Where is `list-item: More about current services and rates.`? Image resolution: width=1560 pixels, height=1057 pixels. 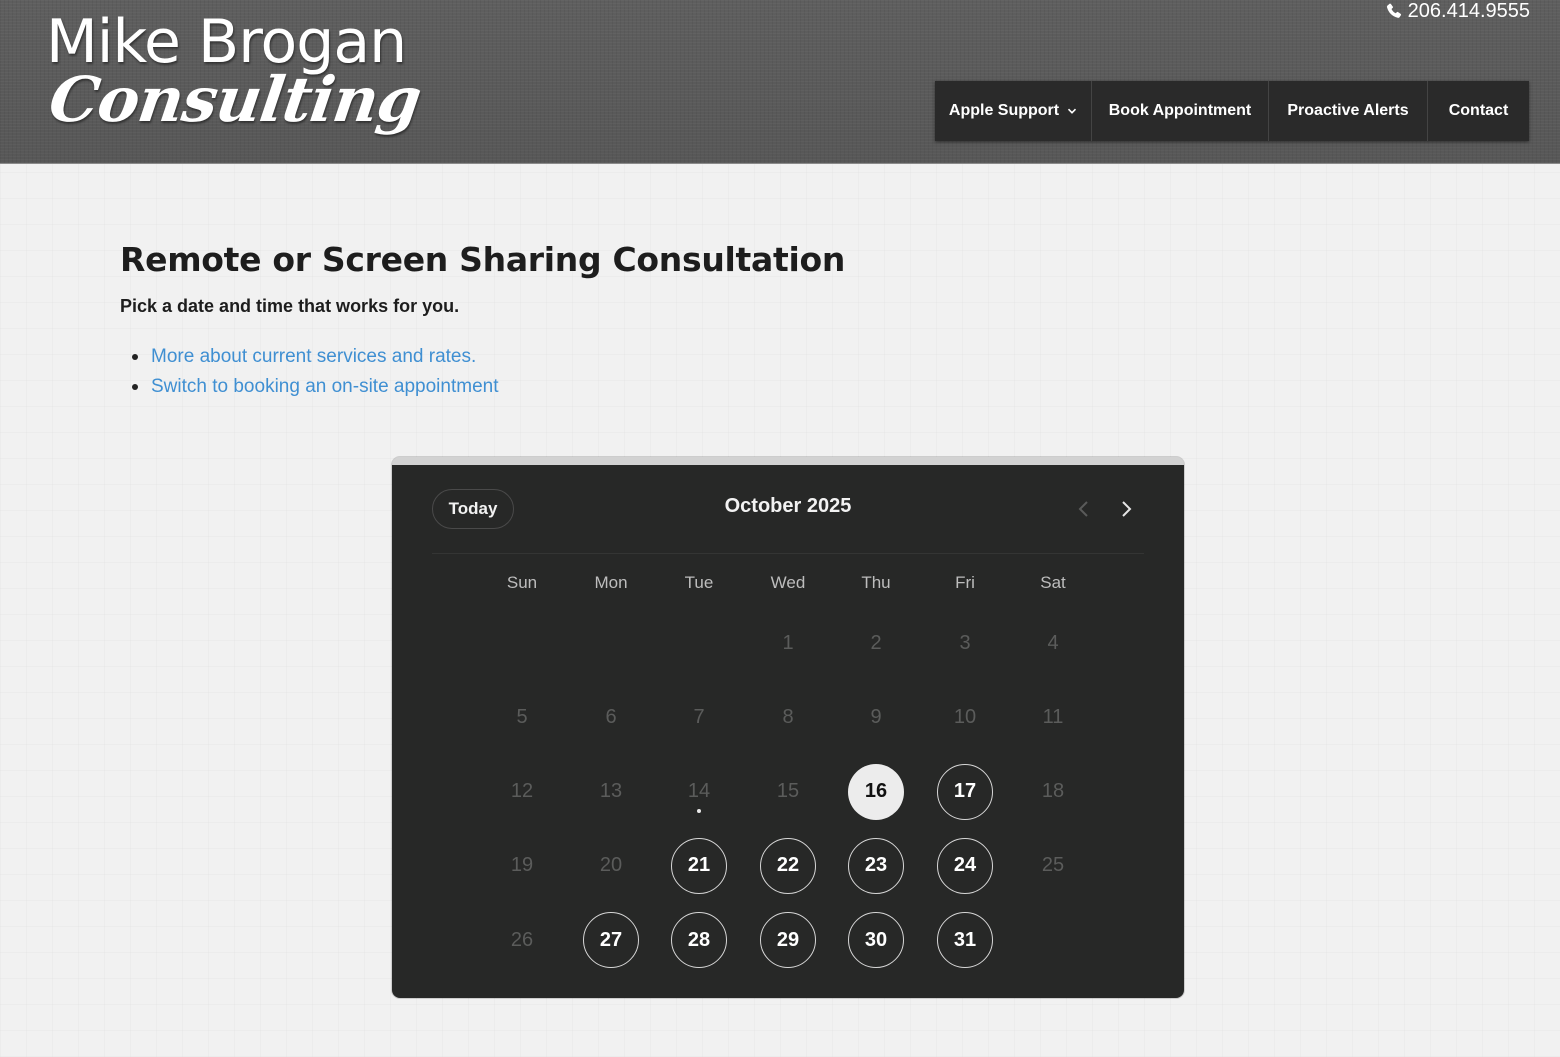 list-item: More about current services and rates. is located at coordinates (315, 357).